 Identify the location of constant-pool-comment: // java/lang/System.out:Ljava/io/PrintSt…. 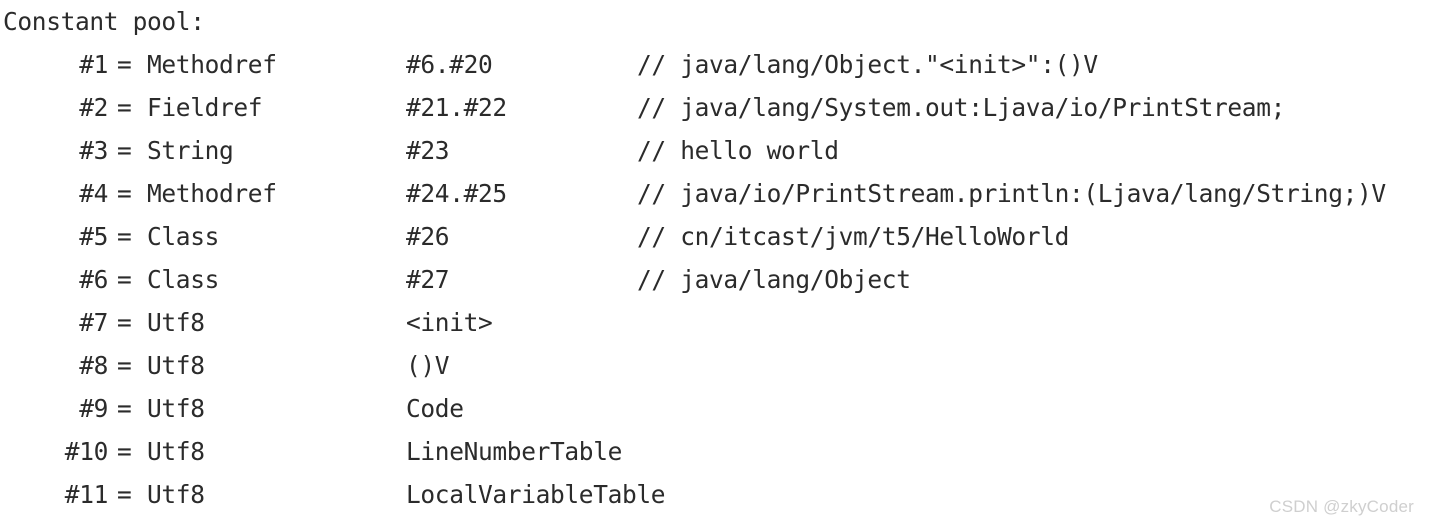
(961, 107).